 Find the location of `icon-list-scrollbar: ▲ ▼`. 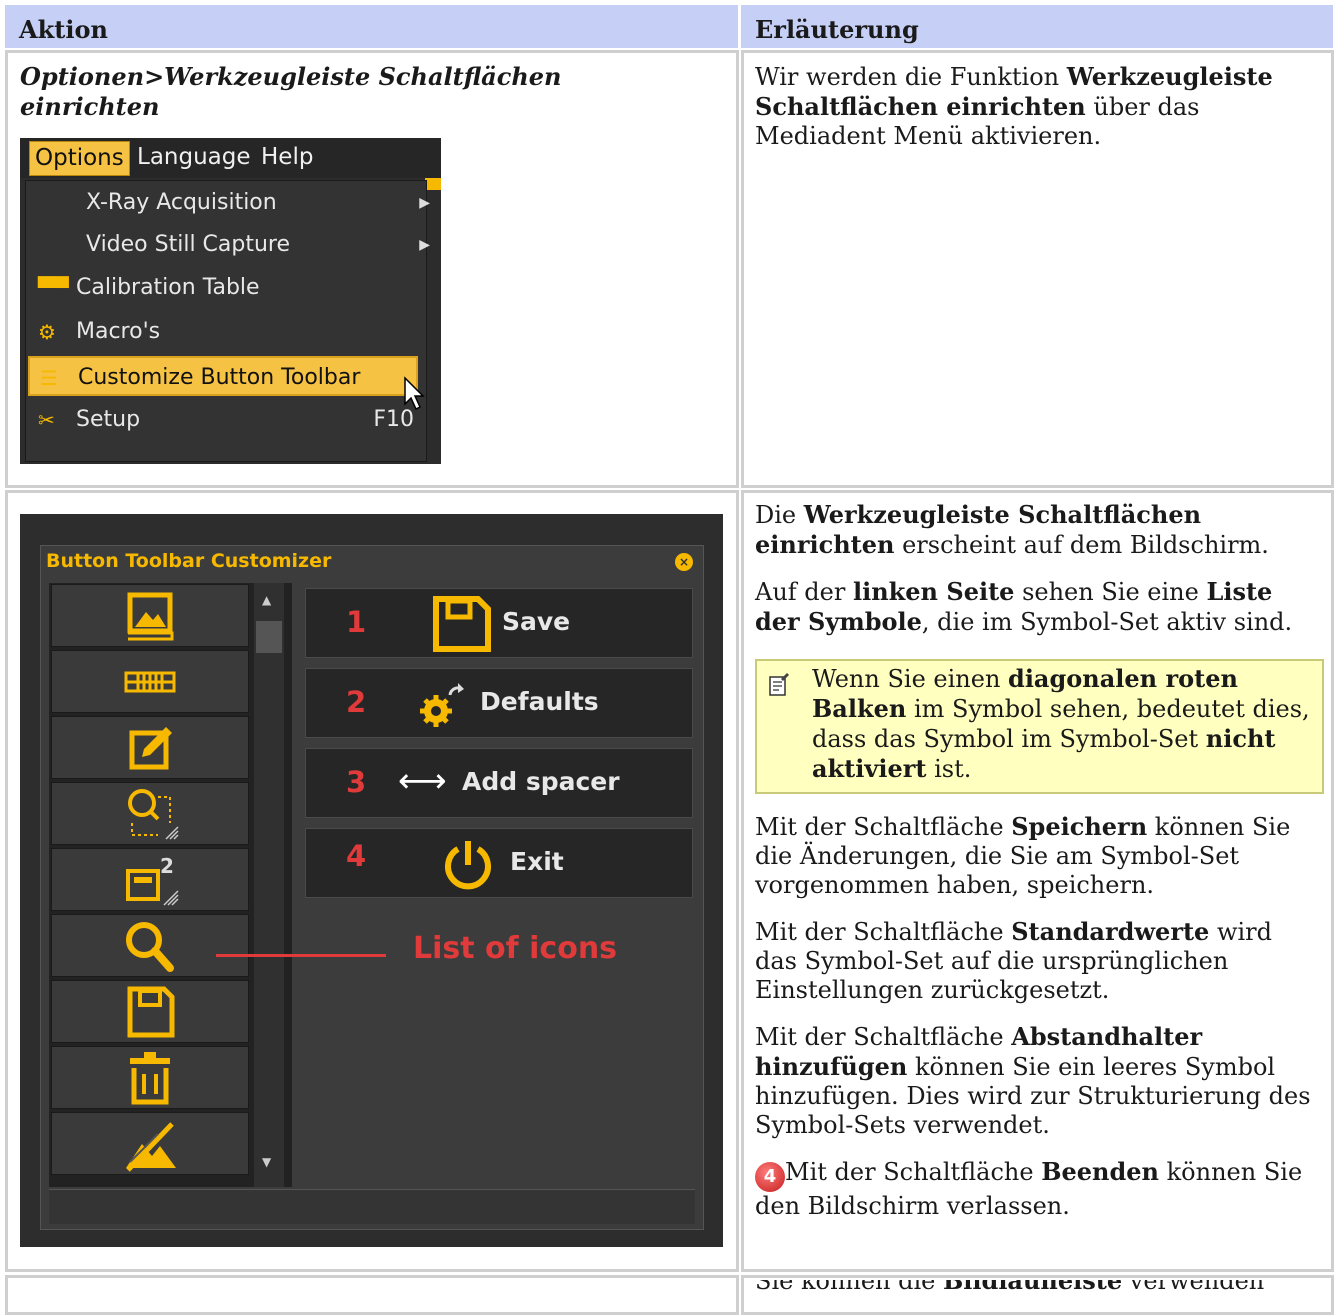

icon-list-scrollbar: ▲ ▼ is located at coordinates (269, 885).